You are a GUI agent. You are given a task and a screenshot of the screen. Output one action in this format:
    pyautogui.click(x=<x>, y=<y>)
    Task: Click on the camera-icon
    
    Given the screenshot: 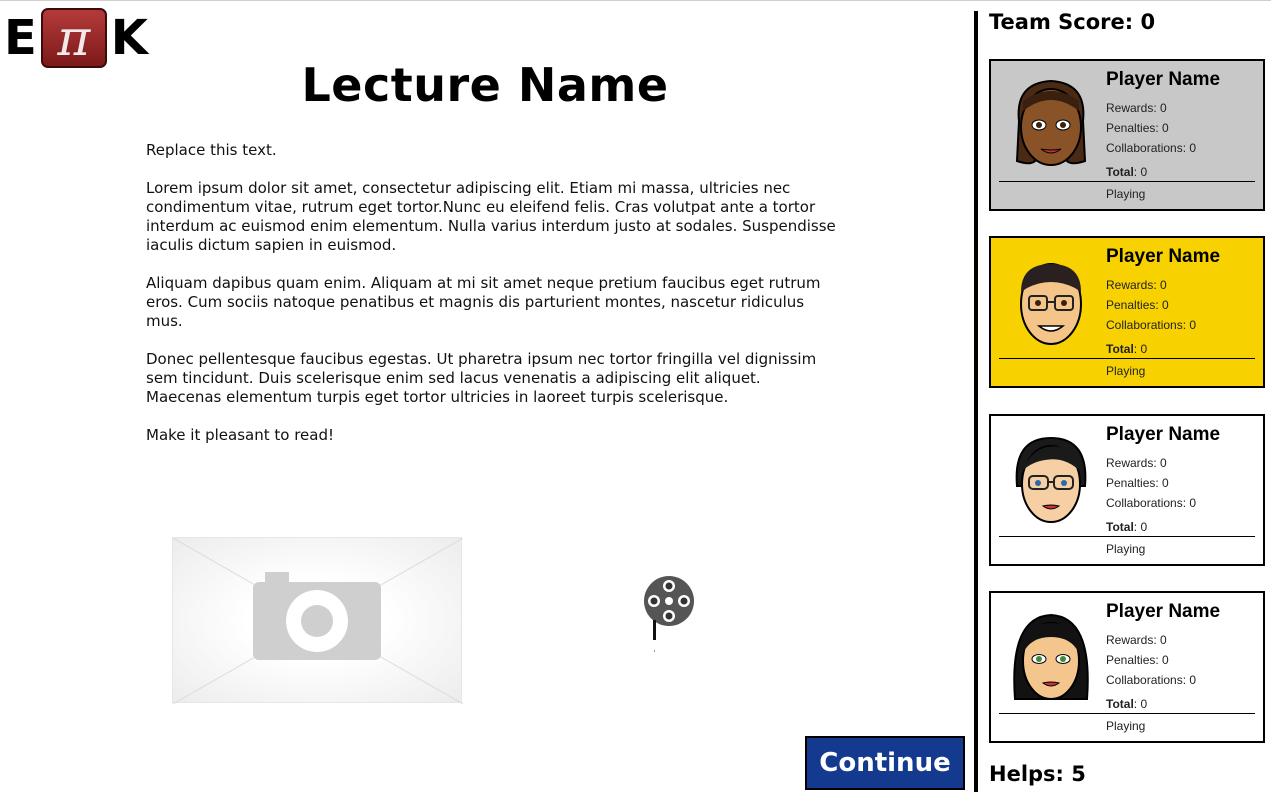 What is the action you would take?
    pyautogui.click(x=318, y=621)
    